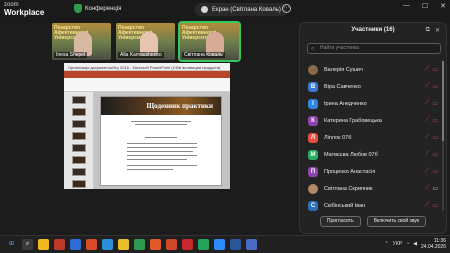 The height and width of the screenshot is (253, 450). I want to click on participant-row: Л Ліплок 07б ⟋ ▭, so click(372, 137).